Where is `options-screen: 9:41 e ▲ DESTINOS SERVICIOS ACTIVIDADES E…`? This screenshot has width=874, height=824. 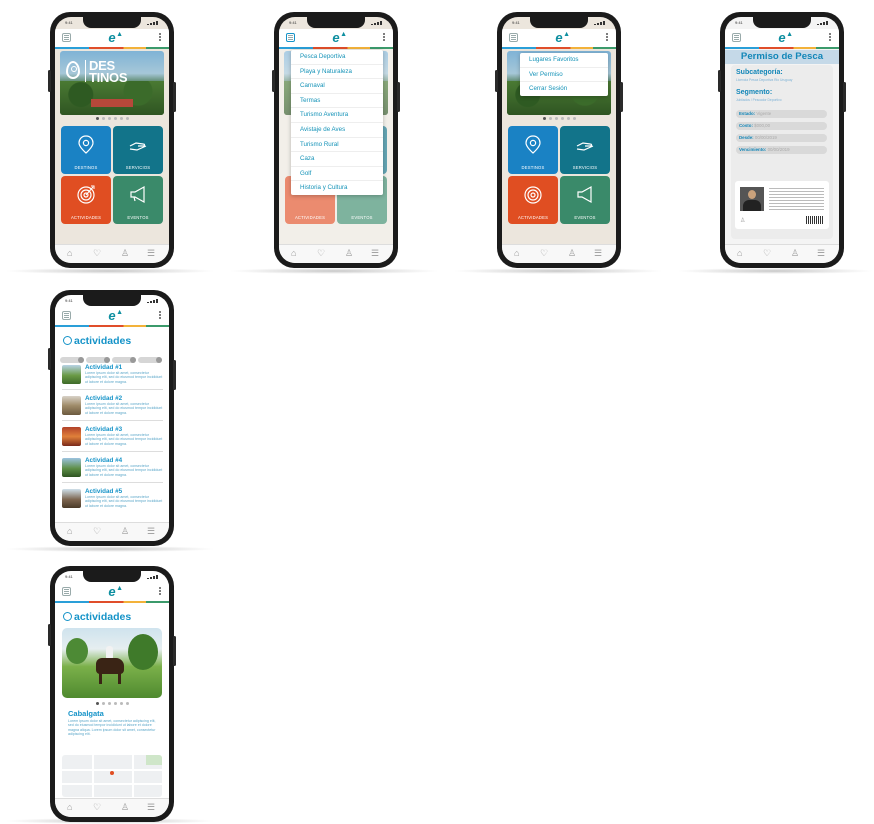
options-screen: 9:41 e ▲ DESTINOS SERVICIOS ACTIVIDADES E… is located at coordinates (559, 140).